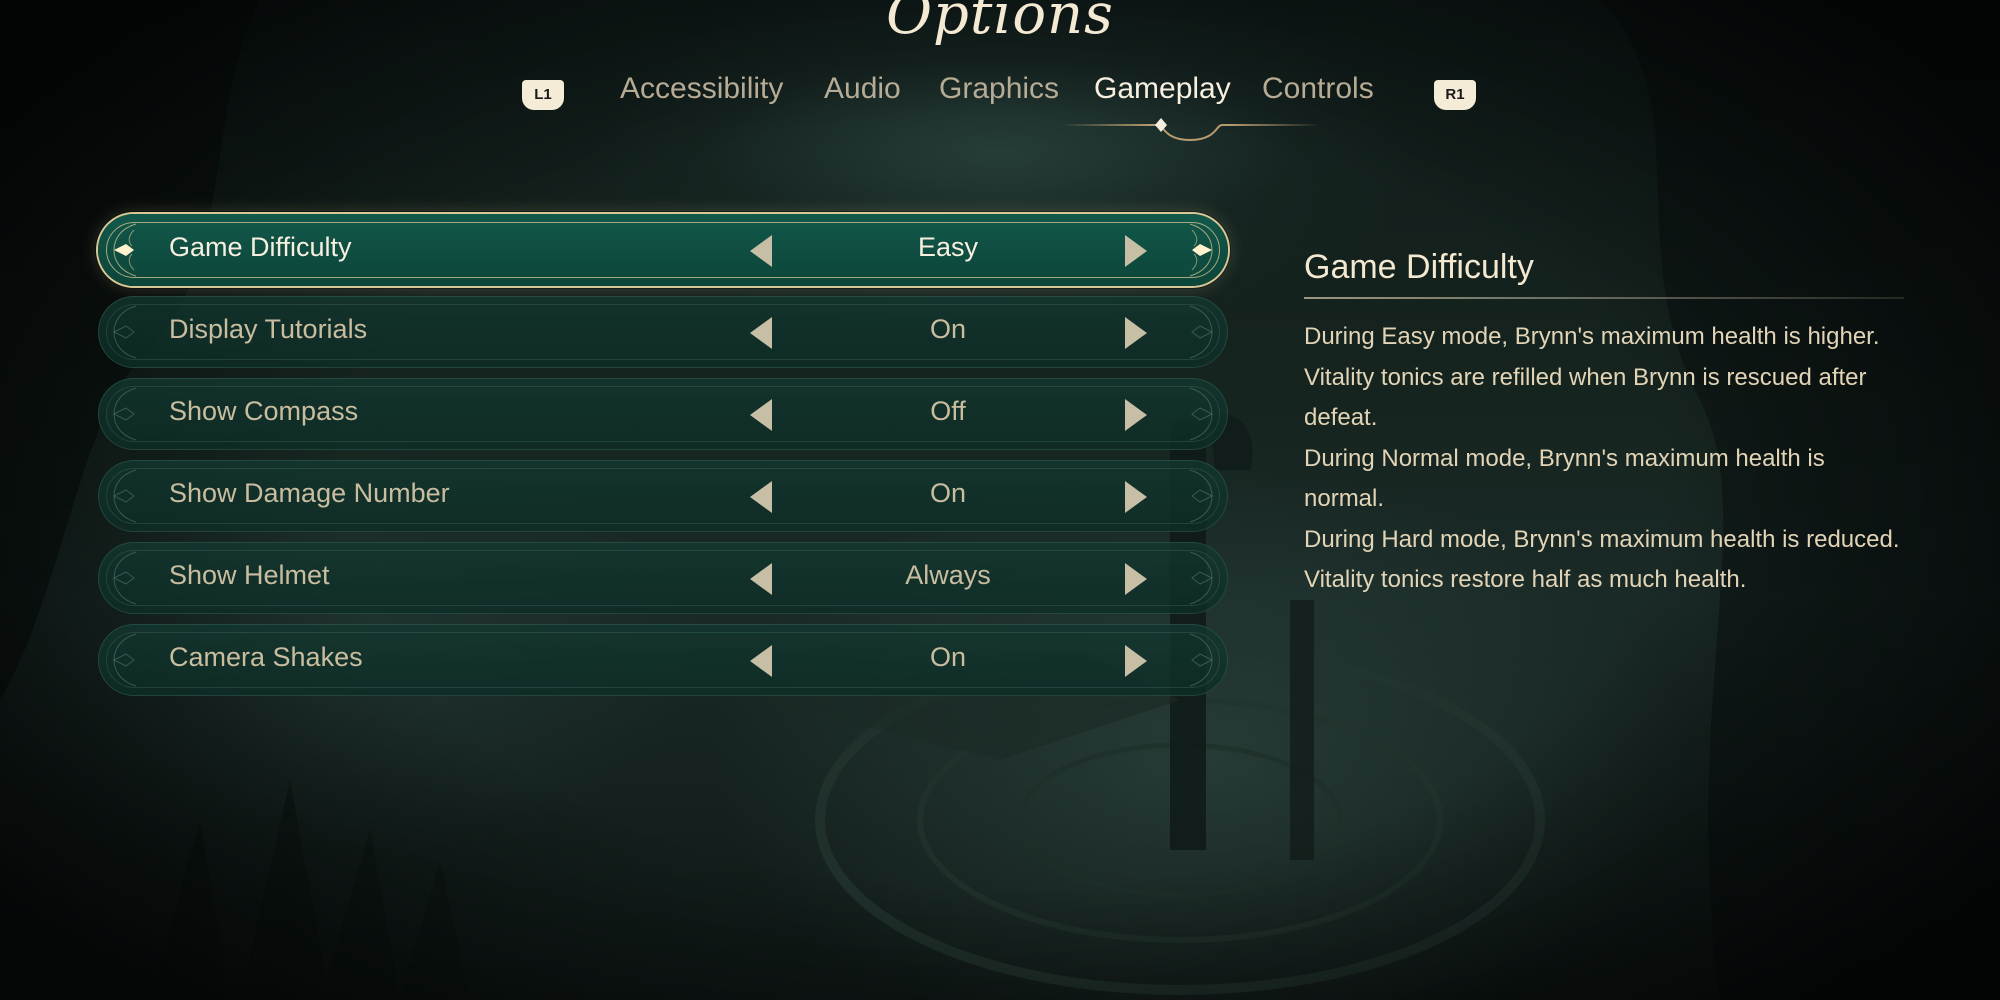  Describe the element at coordinates (1000, 23) in the screenshot. I see `page-title: Options` at that location.